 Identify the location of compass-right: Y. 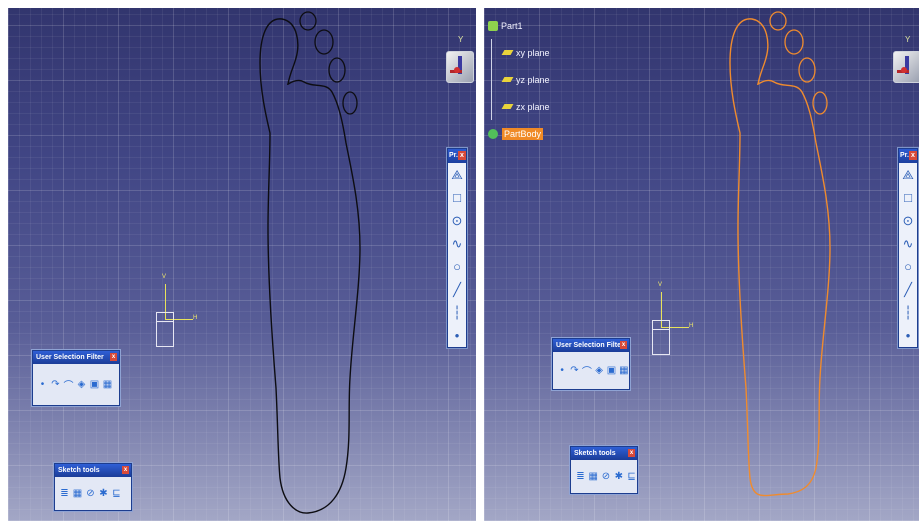
(904, 66).